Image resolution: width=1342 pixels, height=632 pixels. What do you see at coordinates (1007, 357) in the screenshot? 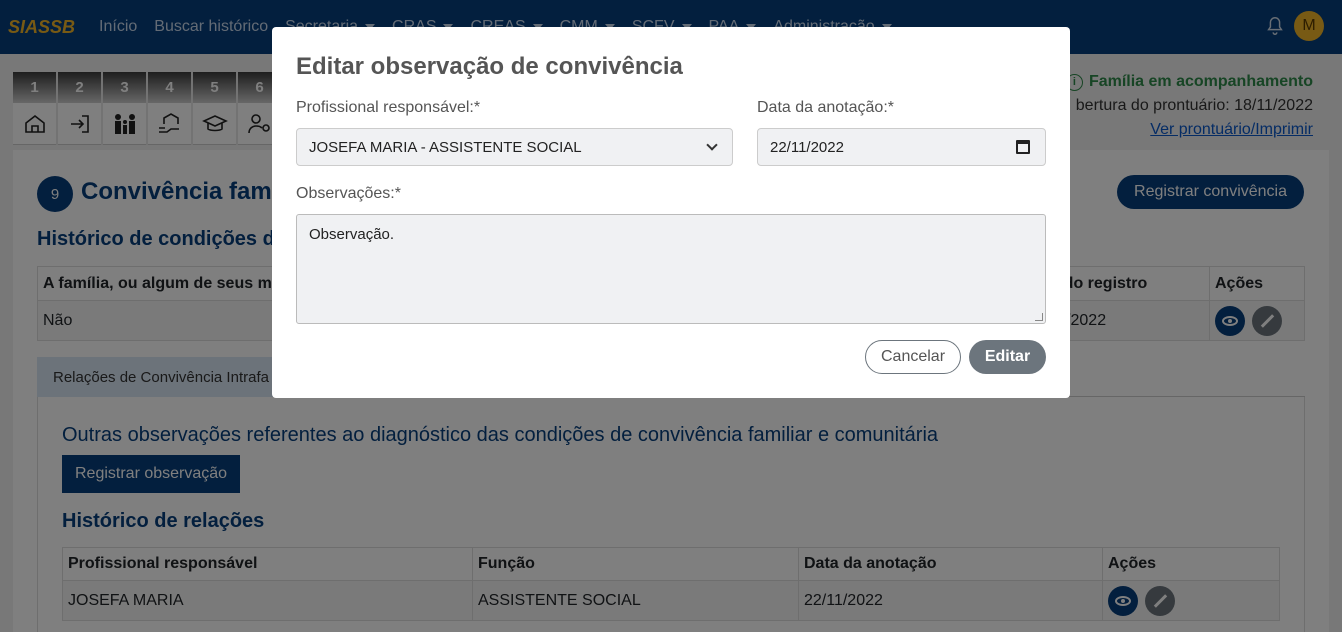
I see `edit-button: Editar` at bounding box center [1007, 357].